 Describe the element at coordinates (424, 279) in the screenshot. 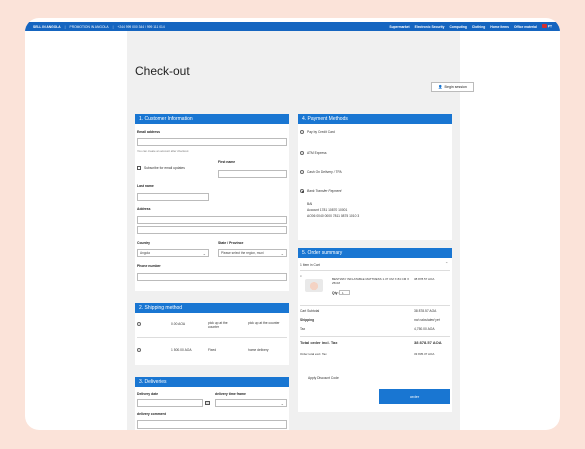

I see `product-price: 38 878.57 AOA` at that location.